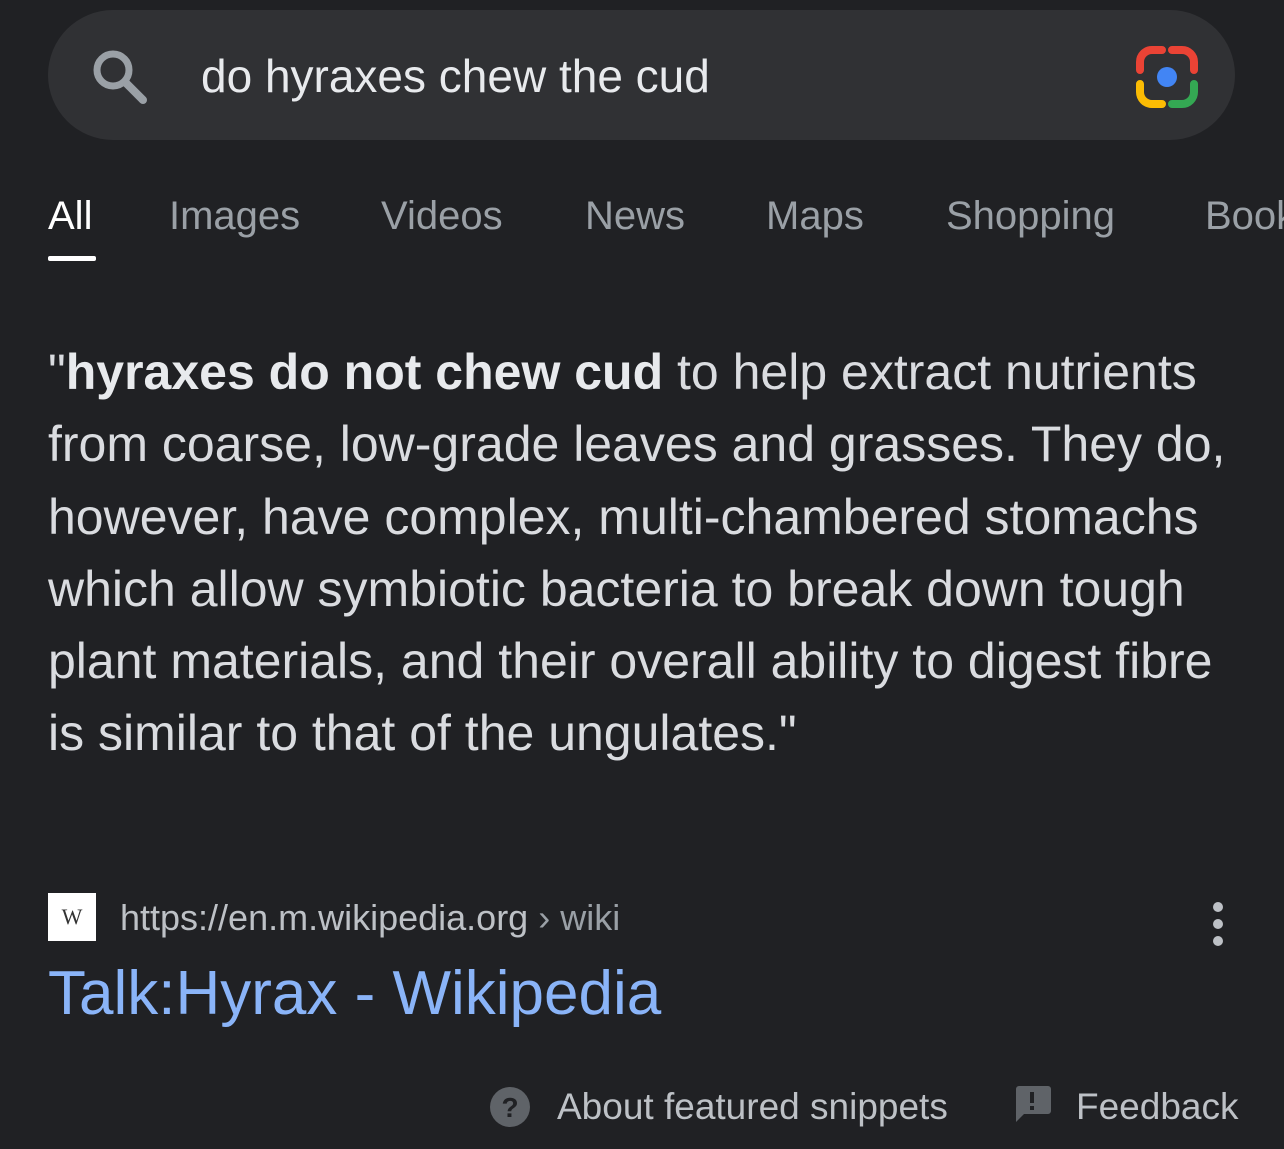 This screenshot has width=1284, height=1149. What do you see at coordinates (72, 258) in the screenshot?
I see `active-tab-indicator` at bounding box center [72, 258].